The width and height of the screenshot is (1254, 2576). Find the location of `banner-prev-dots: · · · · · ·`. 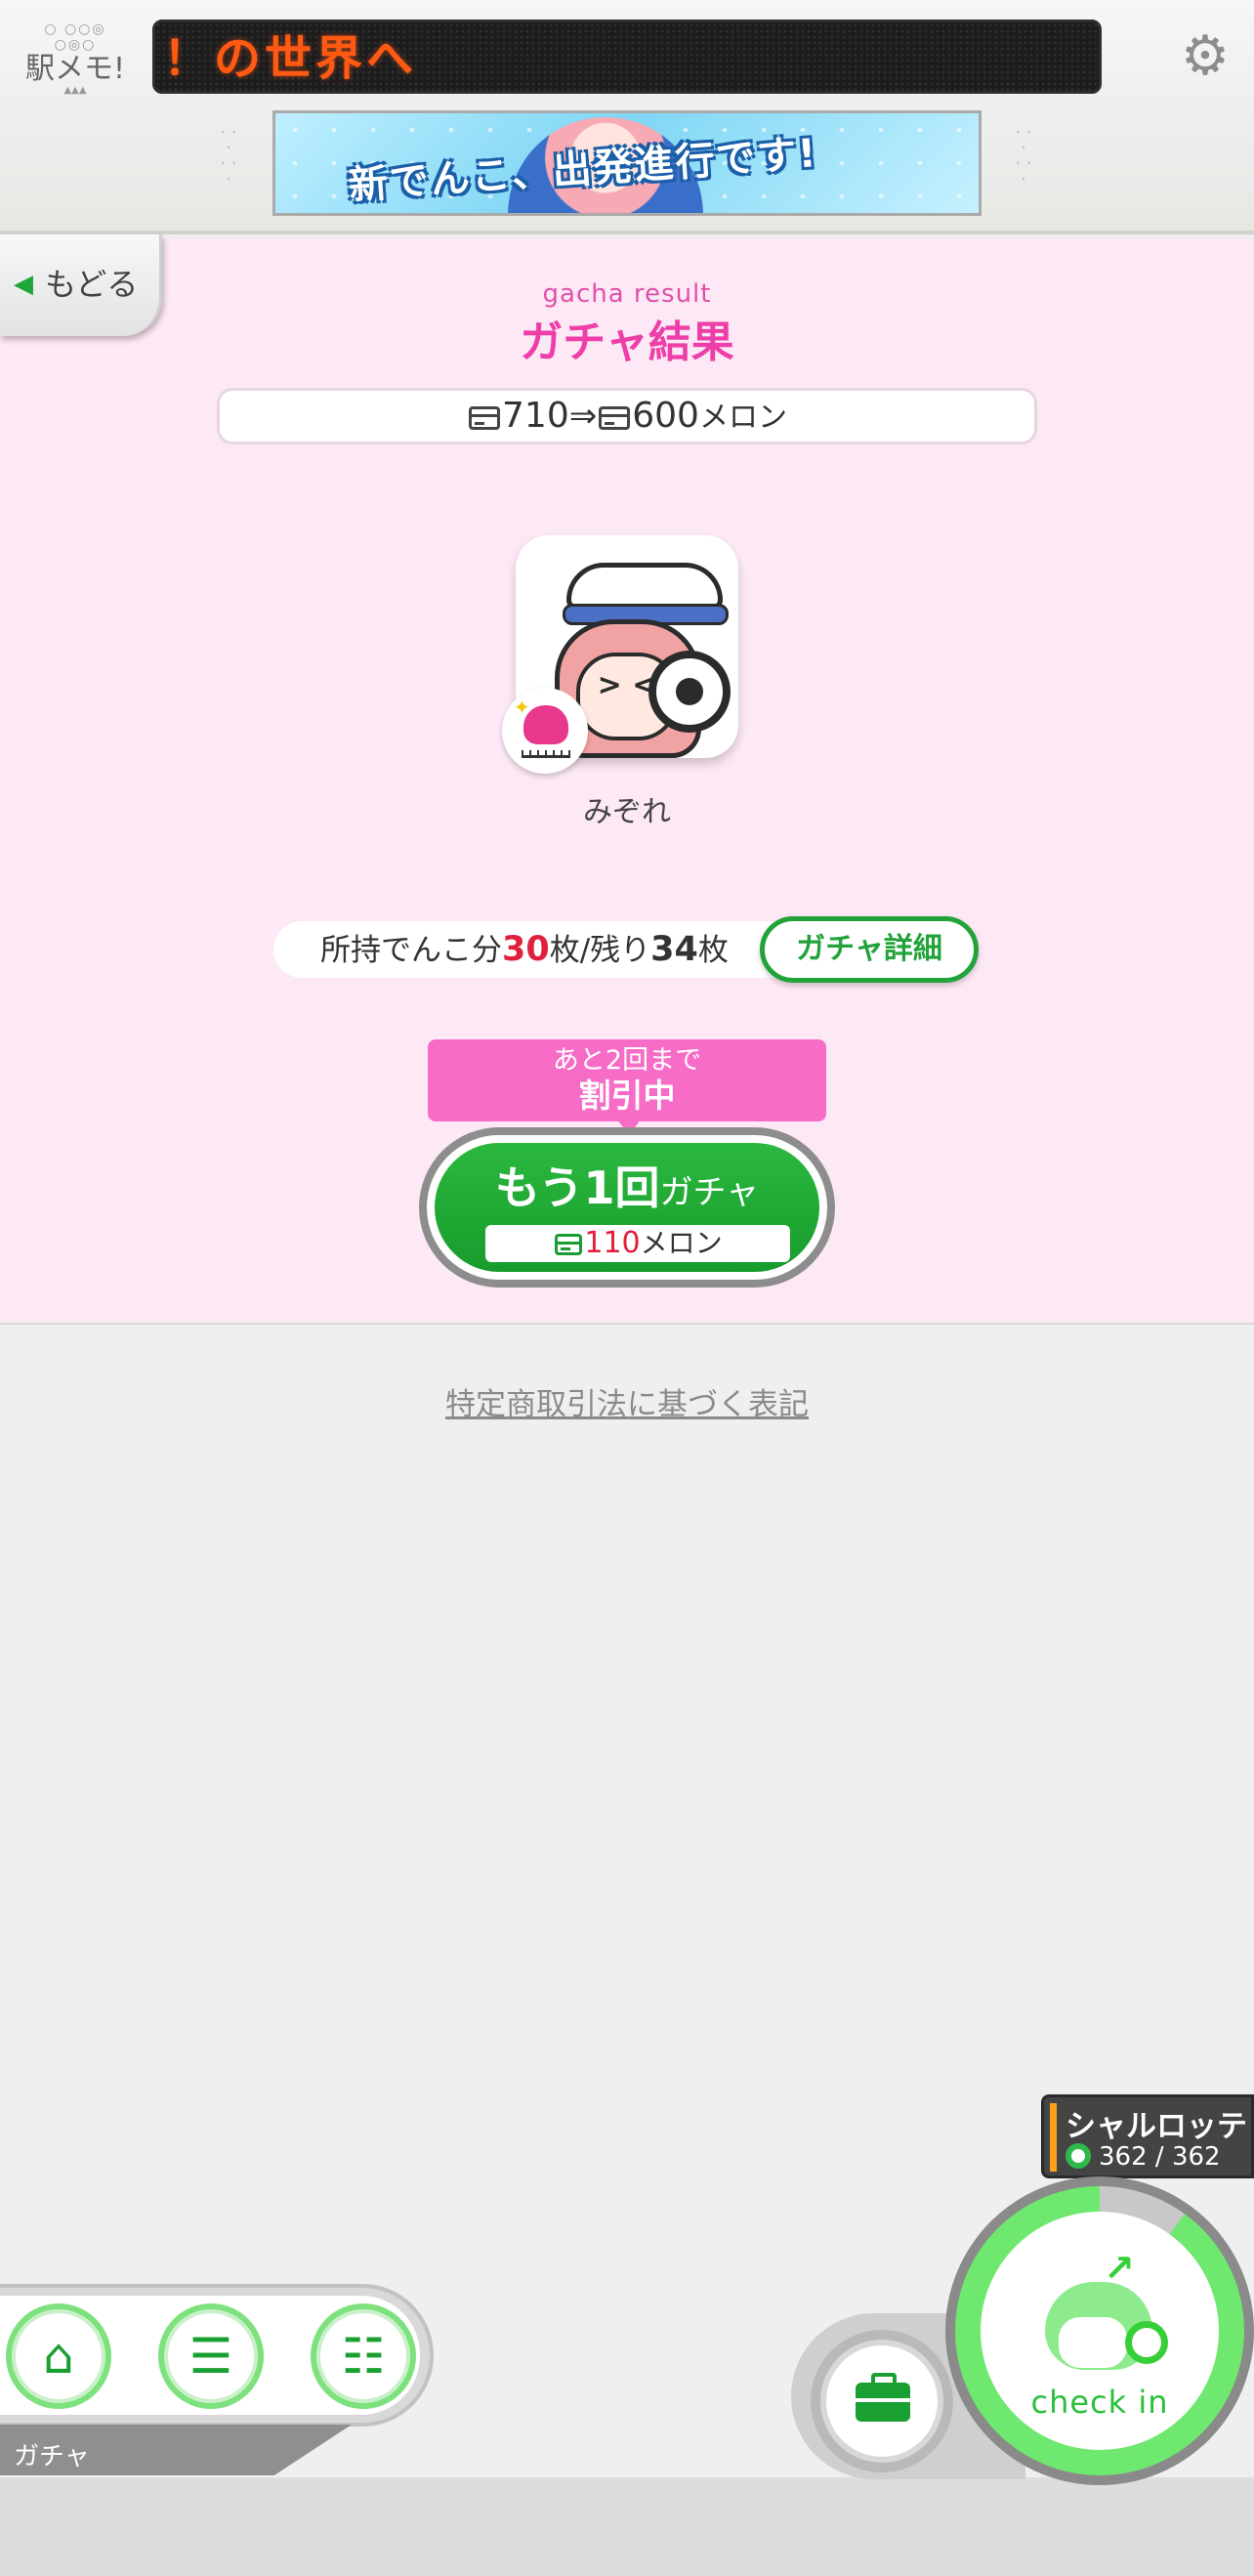

banner-prev-dots: · · · · · · is located at coordinates (228, 158).